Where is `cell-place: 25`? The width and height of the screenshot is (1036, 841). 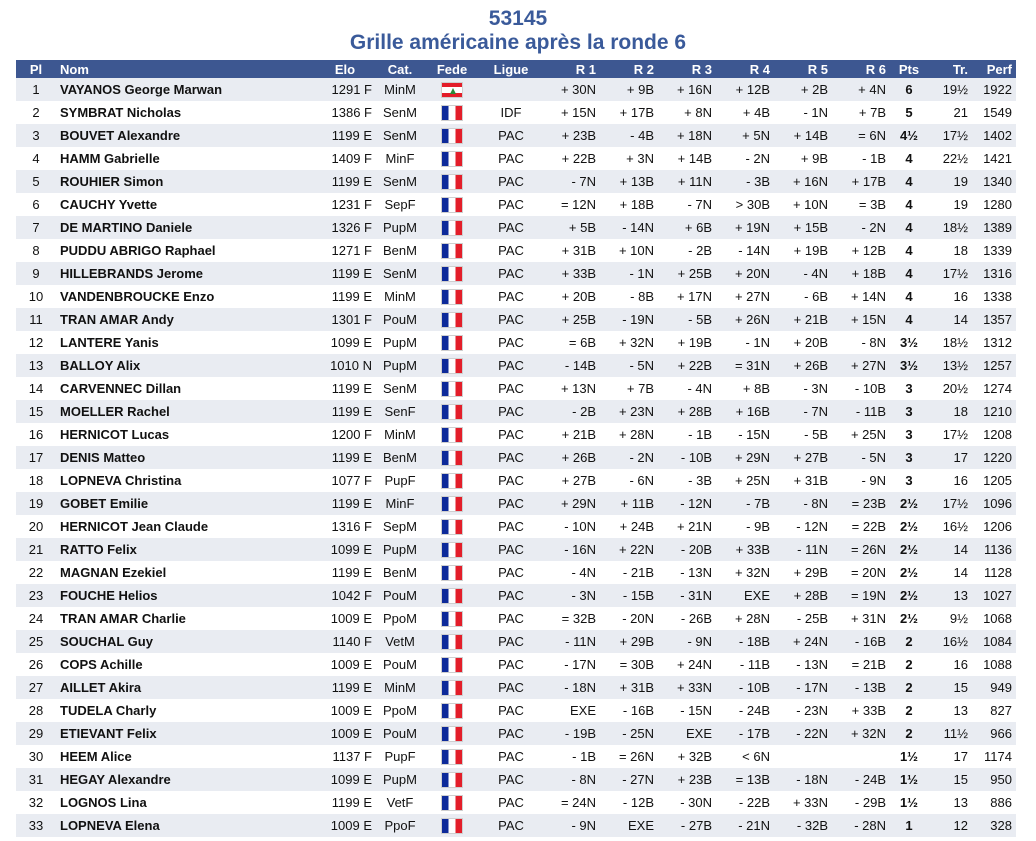
cell-place: 25 is located at coordinates (36, 641).